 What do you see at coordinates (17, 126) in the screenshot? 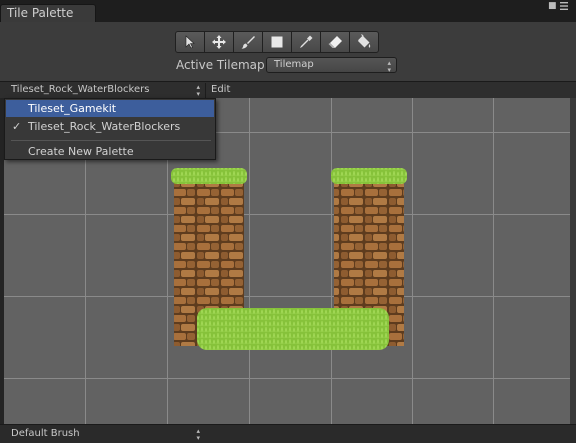
I see `check-icon: ✓` at bounding box center [17, 126].